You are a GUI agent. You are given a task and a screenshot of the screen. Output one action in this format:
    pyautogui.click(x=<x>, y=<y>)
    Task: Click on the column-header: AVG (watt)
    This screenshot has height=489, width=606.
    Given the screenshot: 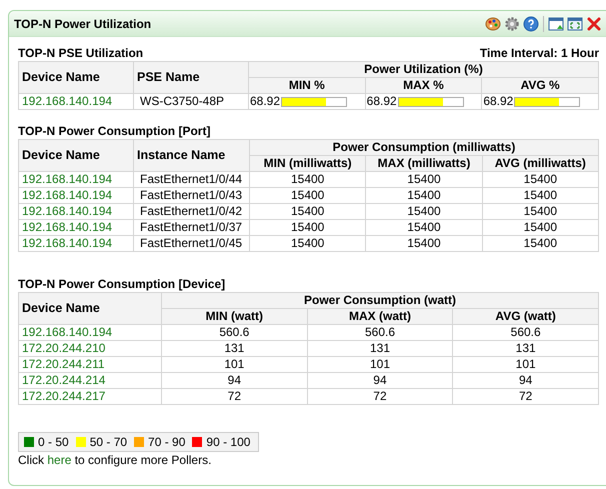 What is the action you would take?
    pyautogui.click(x=525, y=316)
    